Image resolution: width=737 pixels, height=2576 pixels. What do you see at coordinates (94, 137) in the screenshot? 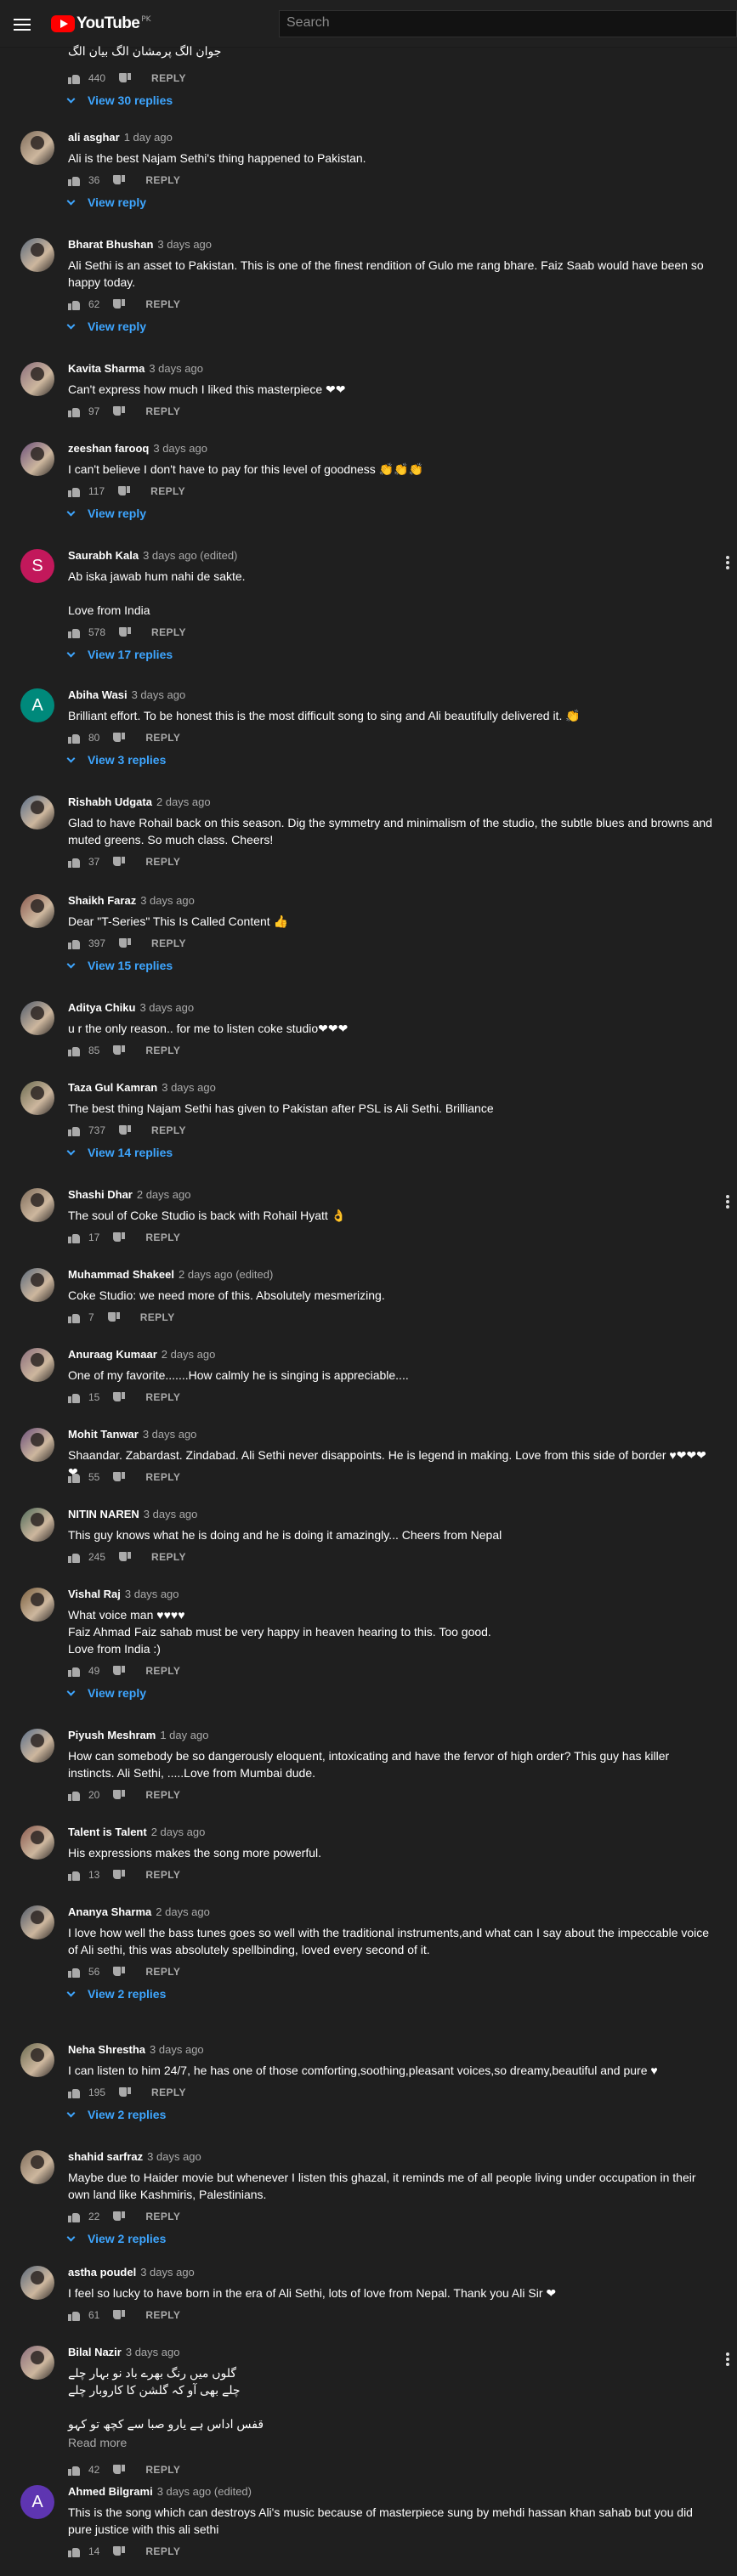
I see `author-name: ali asghar` at bounding box center [94, 137].